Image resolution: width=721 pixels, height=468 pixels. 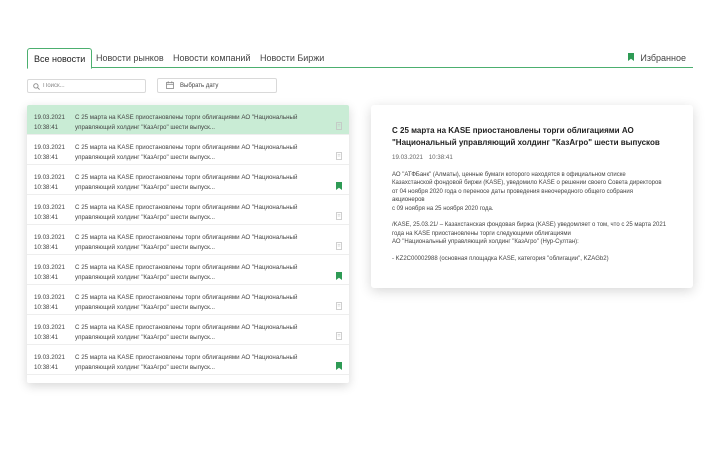 I want to click on tab-exchange-news: Новости Биржи, so click(x=292, y=58).